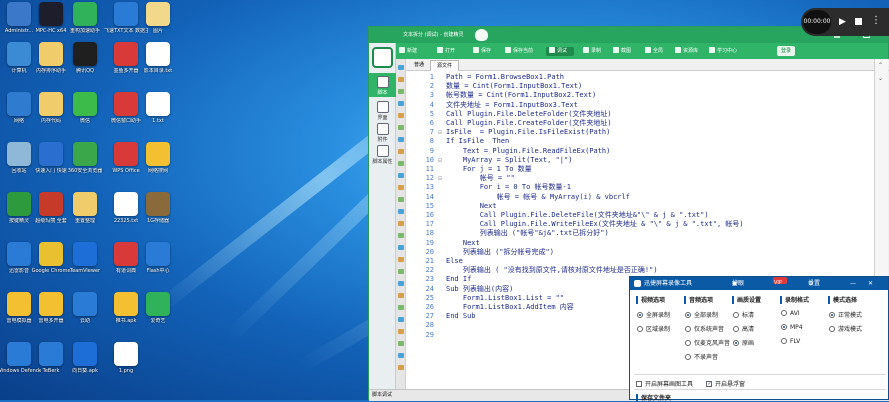  Describe the element at coordinates (595, 197) in the screenshot. I see `code-line: 帐号 = 帐号 & MyArray(i) & vbcrlf` at that location.